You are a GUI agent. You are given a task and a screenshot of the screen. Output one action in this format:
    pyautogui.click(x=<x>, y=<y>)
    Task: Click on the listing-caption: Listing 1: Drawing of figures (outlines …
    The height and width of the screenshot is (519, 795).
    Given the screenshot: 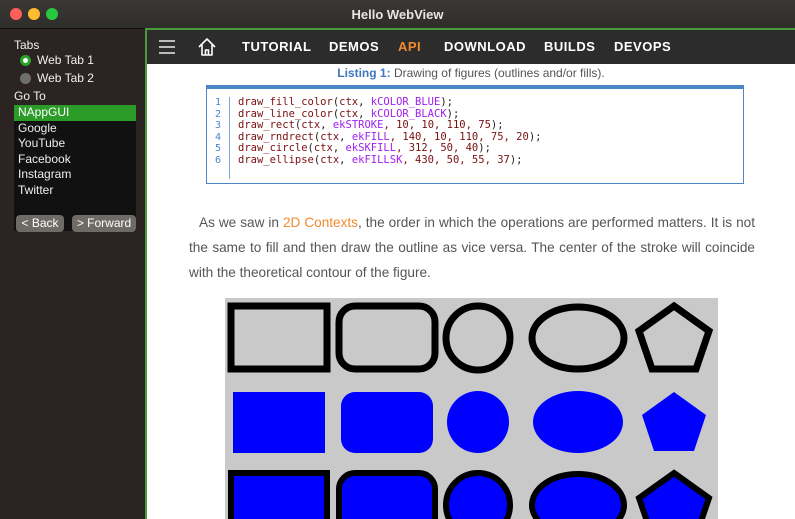 What is the action you would take?
    pyautogui.click(x=471, y=73)
    